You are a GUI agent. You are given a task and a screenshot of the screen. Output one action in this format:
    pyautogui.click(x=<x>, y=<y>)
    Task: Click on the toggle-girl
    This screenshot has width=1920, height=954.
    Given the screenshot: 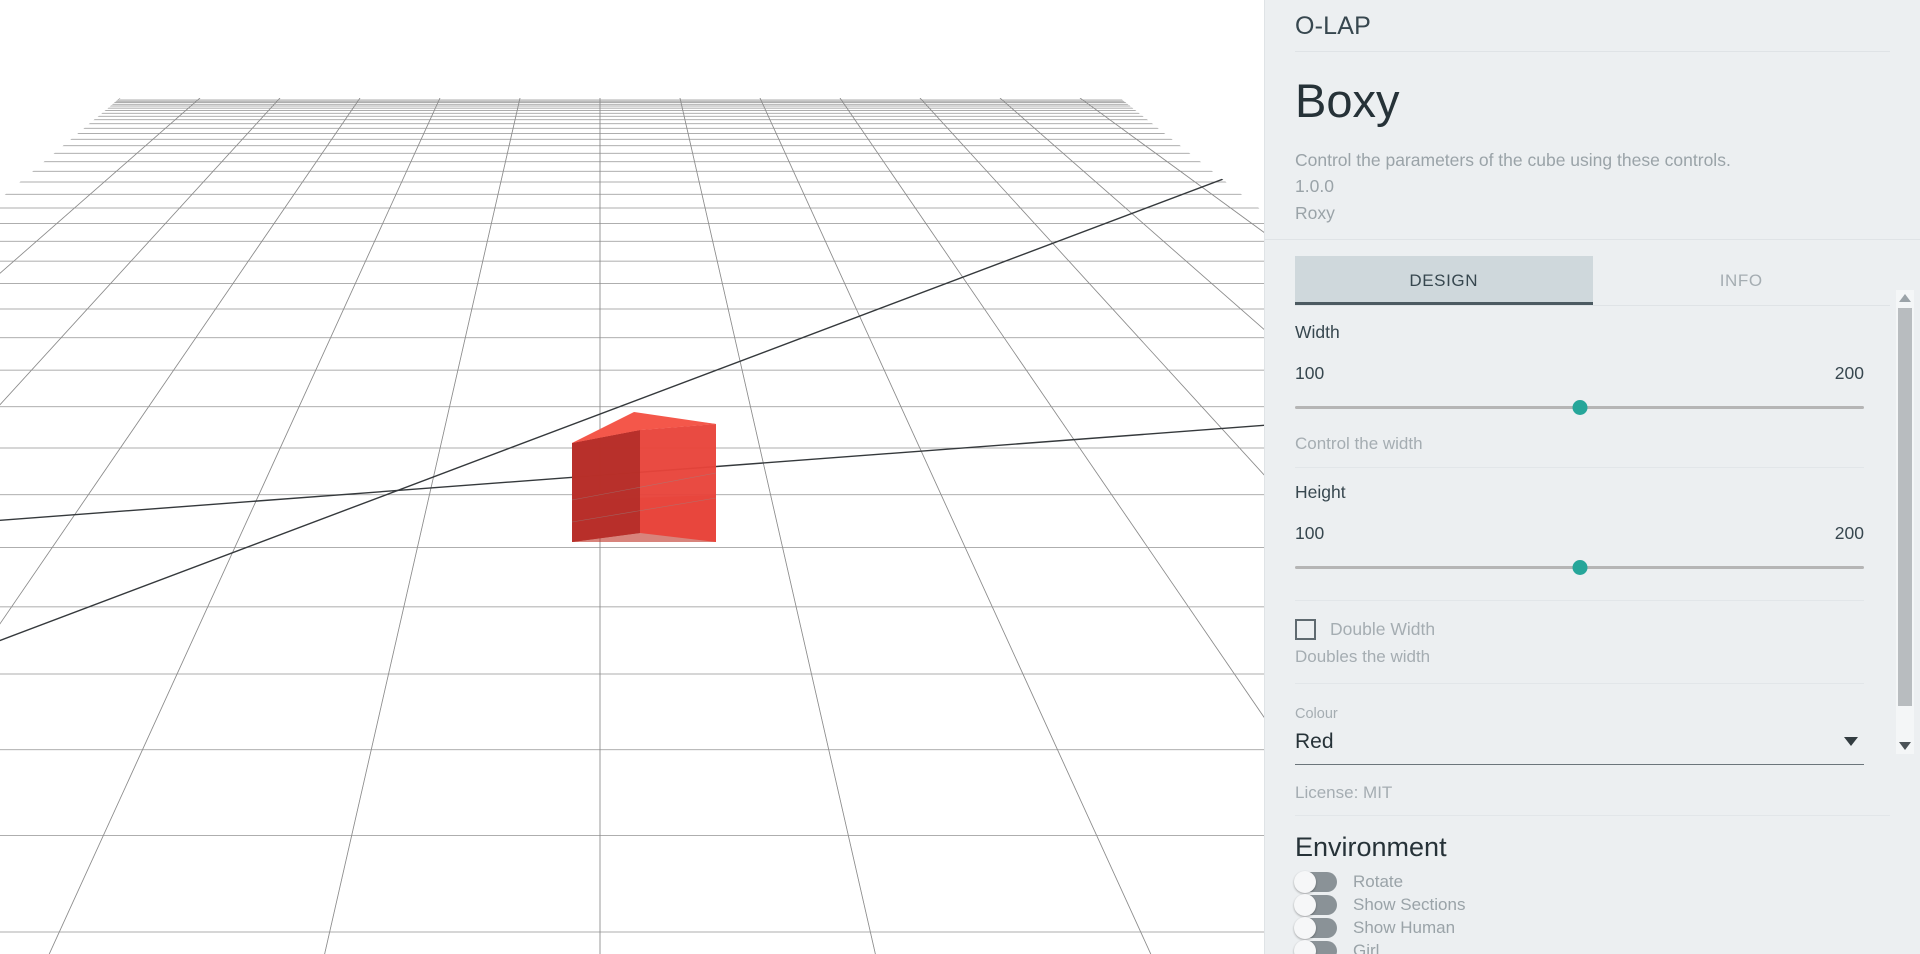 What is the action you would take?
    pyautogui.click(x=1315, y=946)
    